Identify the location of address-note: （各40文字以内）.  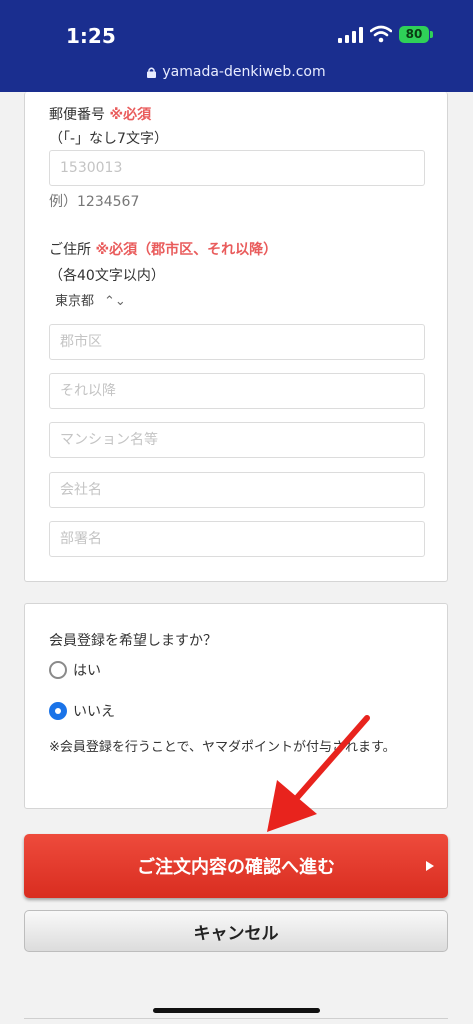
(107, 276).